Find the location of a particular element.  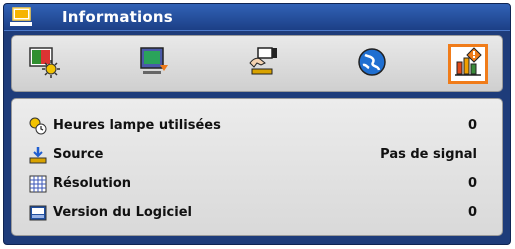

tab-setup is located at coordinates (263, 64).